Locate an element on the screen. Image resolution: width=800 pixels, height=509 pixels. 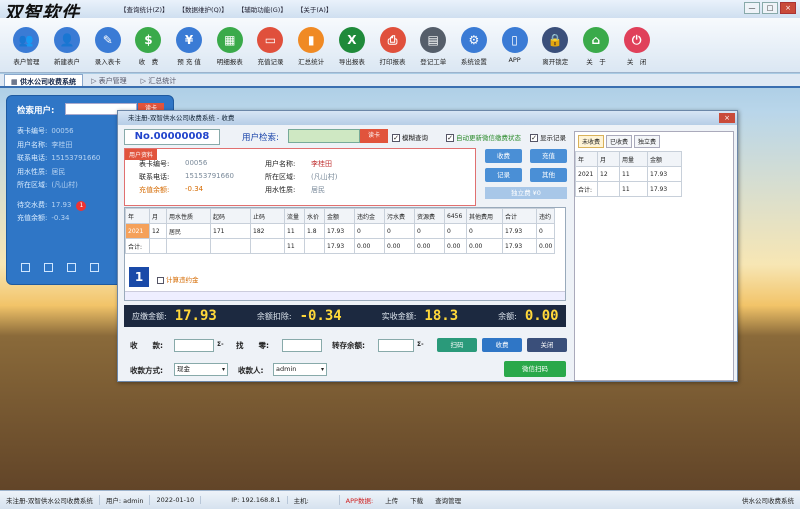
grid-horizontal-scrollbar is located at coordinates (345, 295).